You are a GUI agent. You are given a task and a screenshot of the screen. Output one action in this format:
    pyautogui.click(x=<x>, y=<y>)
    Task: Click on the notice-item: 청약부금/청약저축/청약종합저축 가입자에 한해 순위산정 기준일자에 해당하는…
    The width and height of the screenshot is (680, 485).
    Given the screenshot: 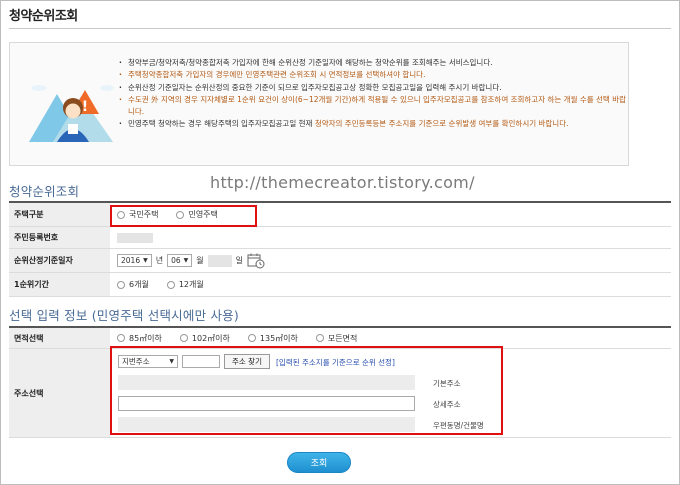 What is the action you would take?
    pyautogui.click(x=373, y=63)
    